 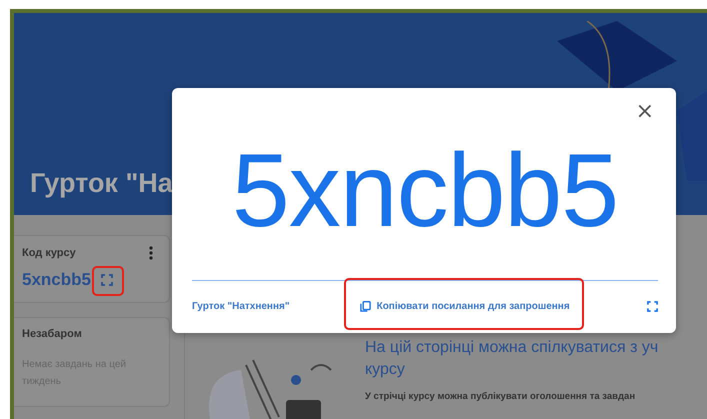 I want to click on intro-heading: курсу, so click(x=385, y=370).